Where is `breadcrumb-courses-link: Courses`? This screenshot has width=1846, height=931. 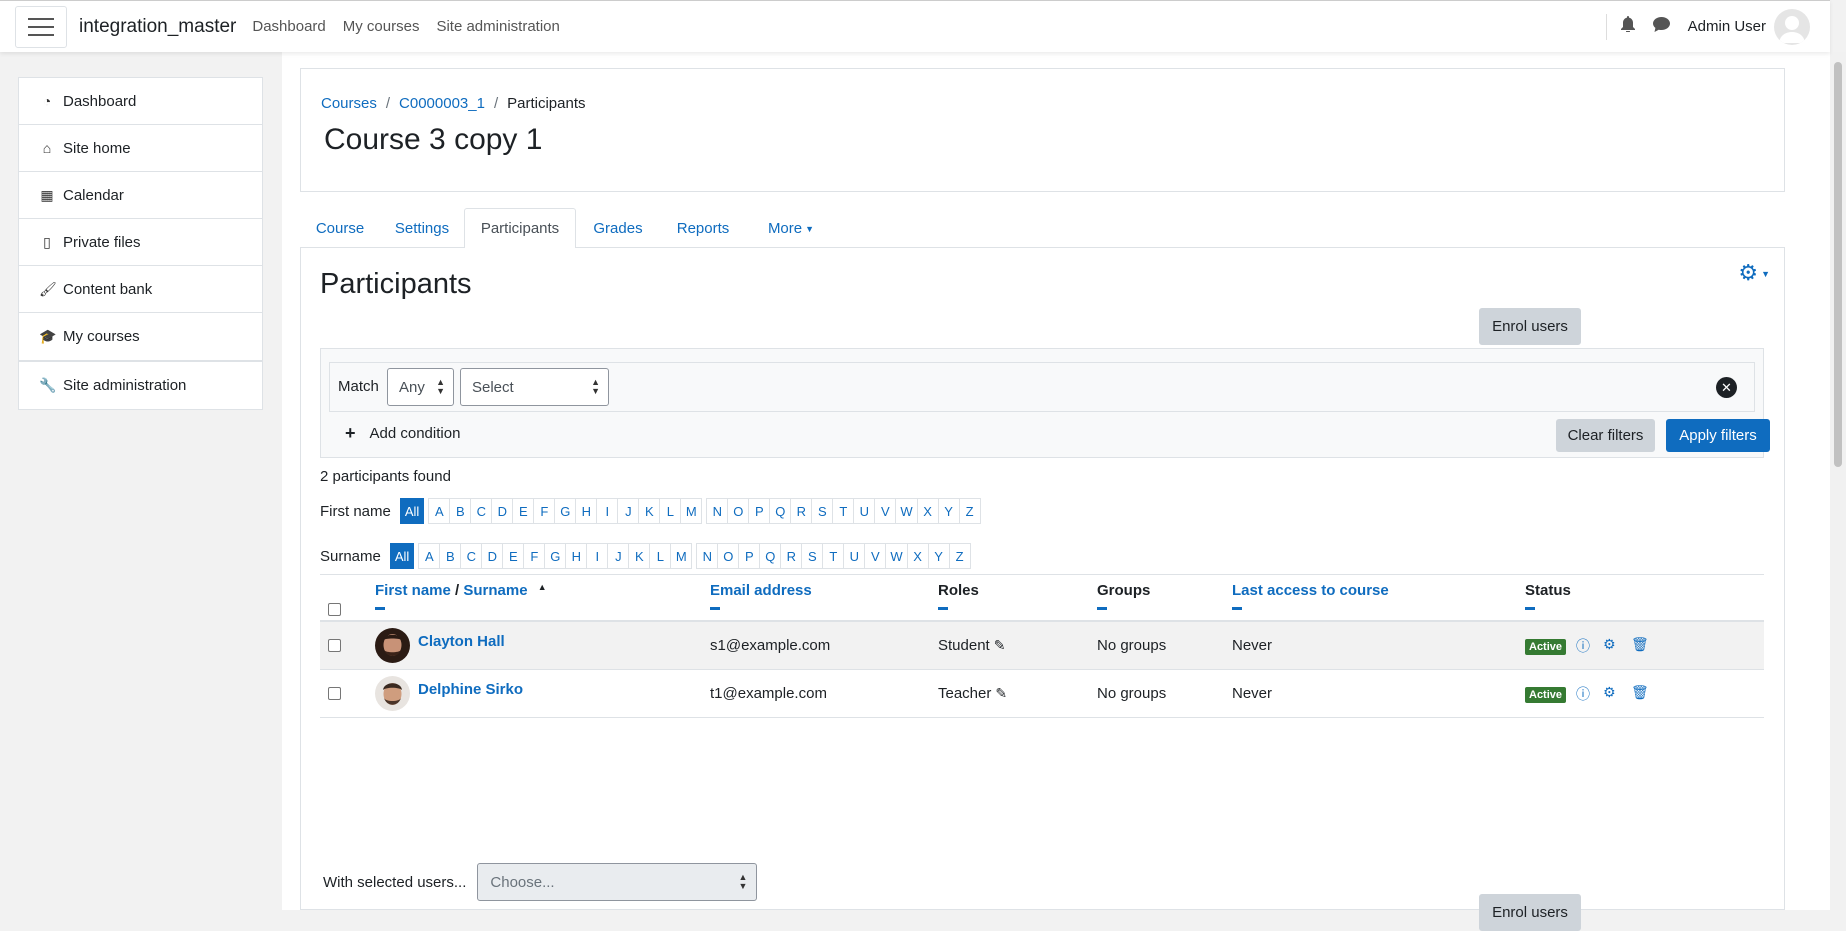
breadcrumb-courses-link: Courses is located at coordinates (349, 103).